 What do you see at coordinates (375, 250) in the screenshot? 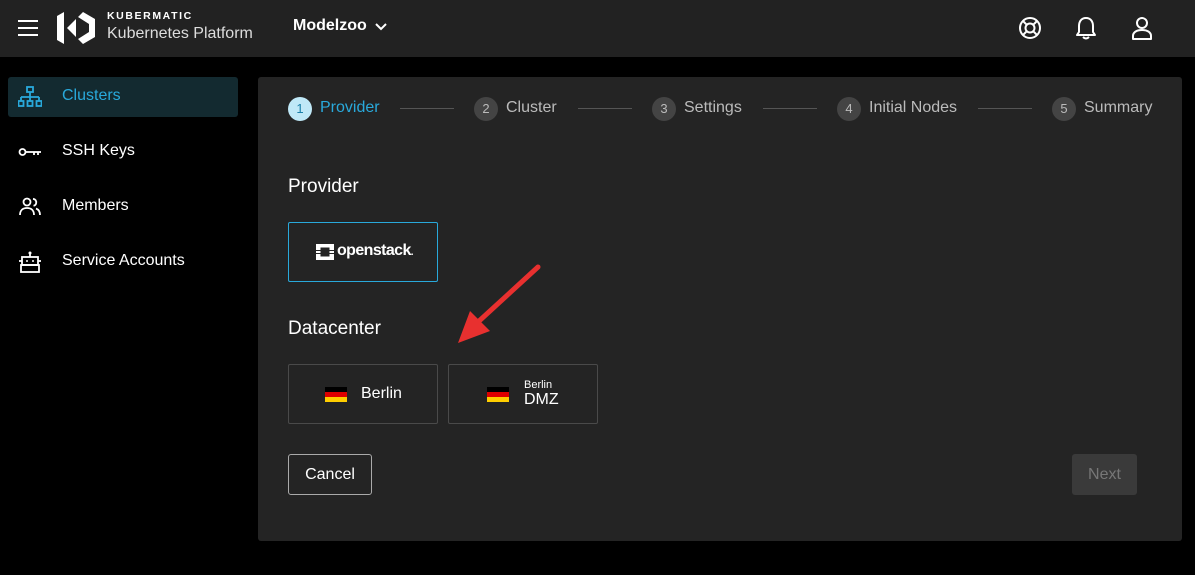
I see `provider-label: openstack.` at bounding box center [375, 250].